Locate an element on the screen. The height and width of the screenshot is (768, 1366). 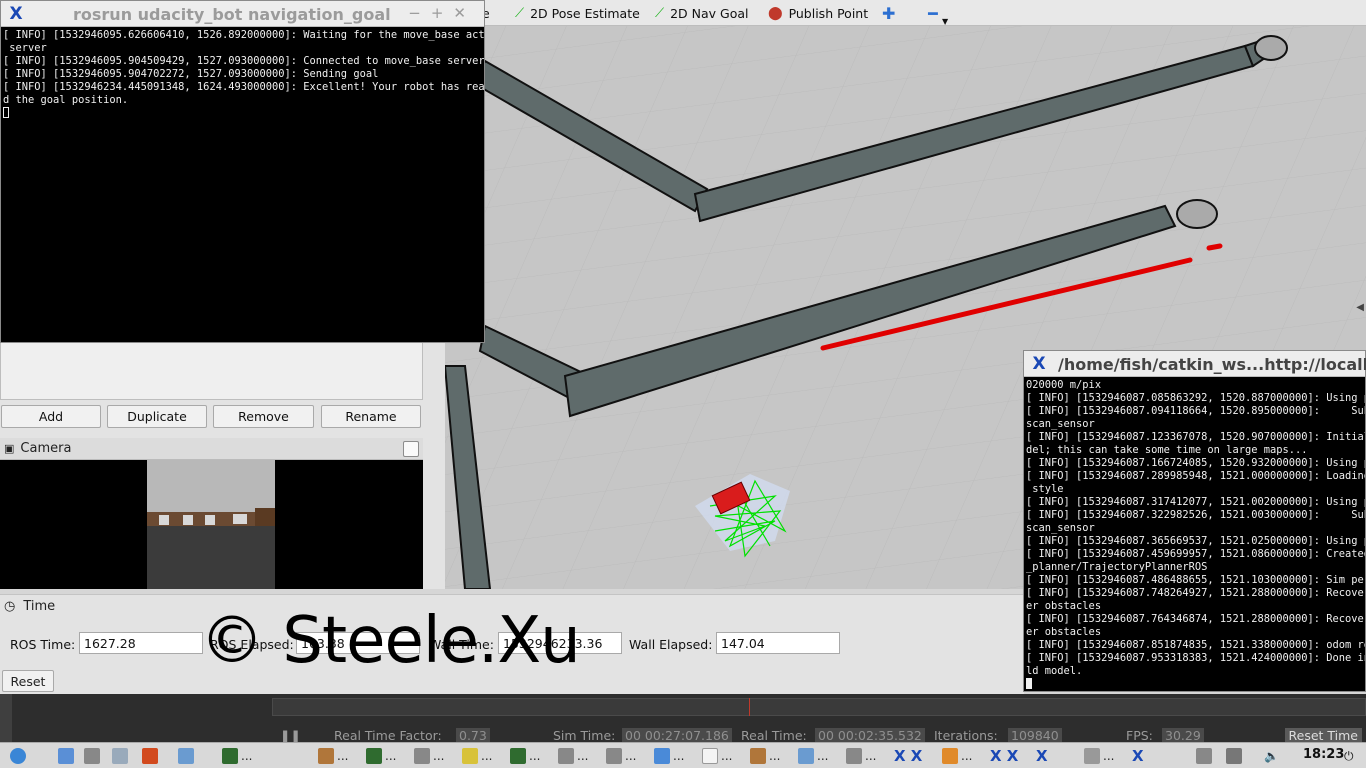
remove-button: Remove is located at coordinates (263, 416).